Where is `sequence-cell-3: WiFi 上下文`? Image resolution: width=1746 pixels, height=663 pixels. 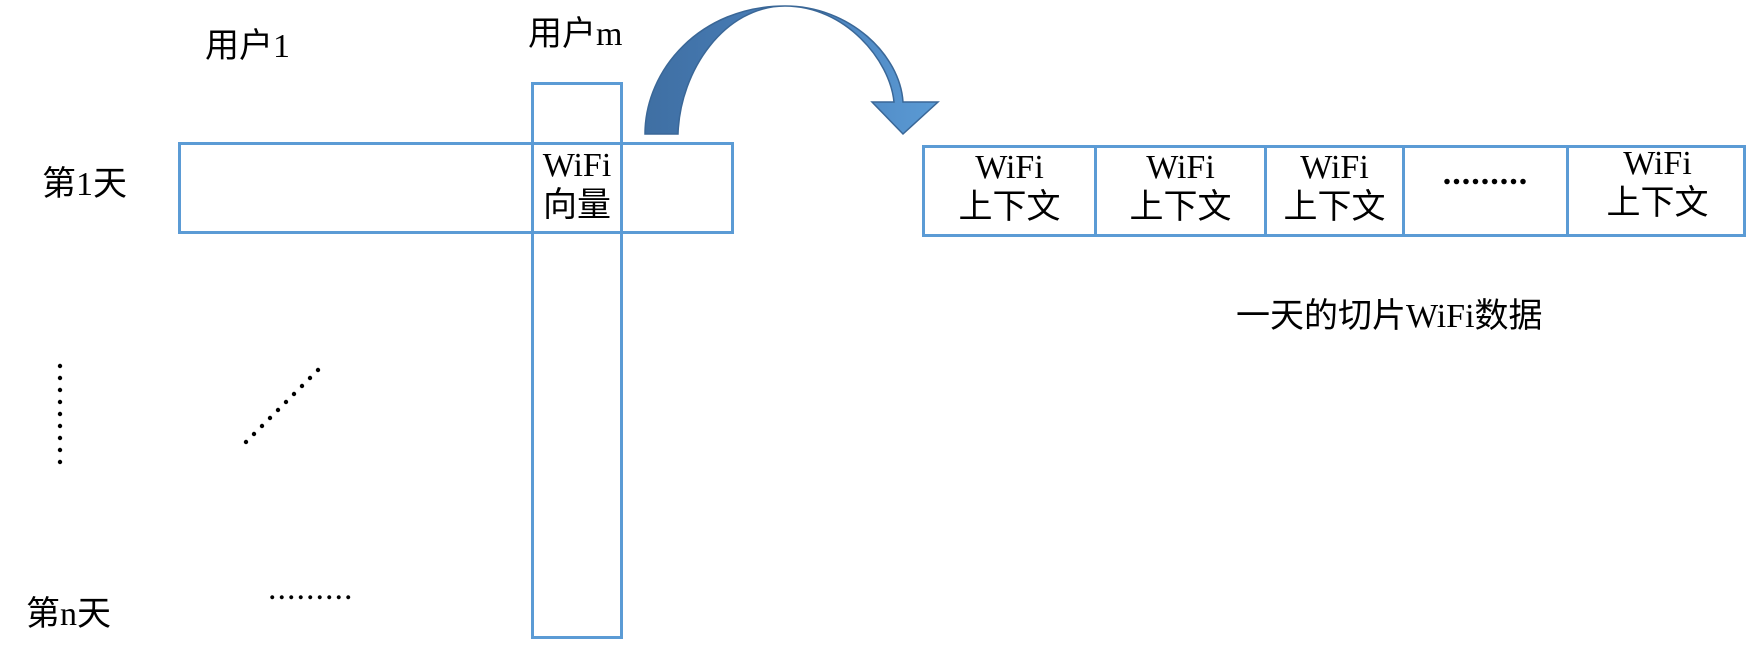
sequence-cell-3: WiFi 上下文 is located at coordinates (1334, 188).